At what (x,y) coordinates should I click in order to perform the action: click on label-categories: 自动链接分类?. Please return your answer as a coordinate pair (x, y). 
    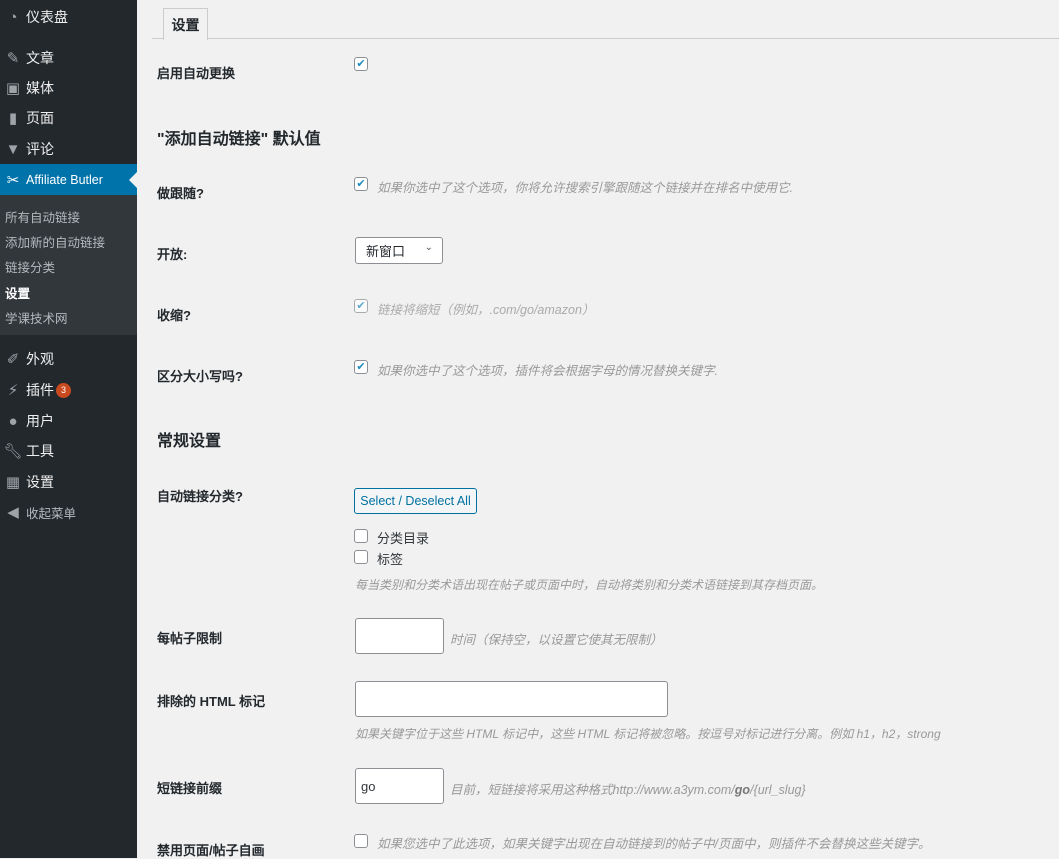
    Looking at the image, I should click on (200, 496).